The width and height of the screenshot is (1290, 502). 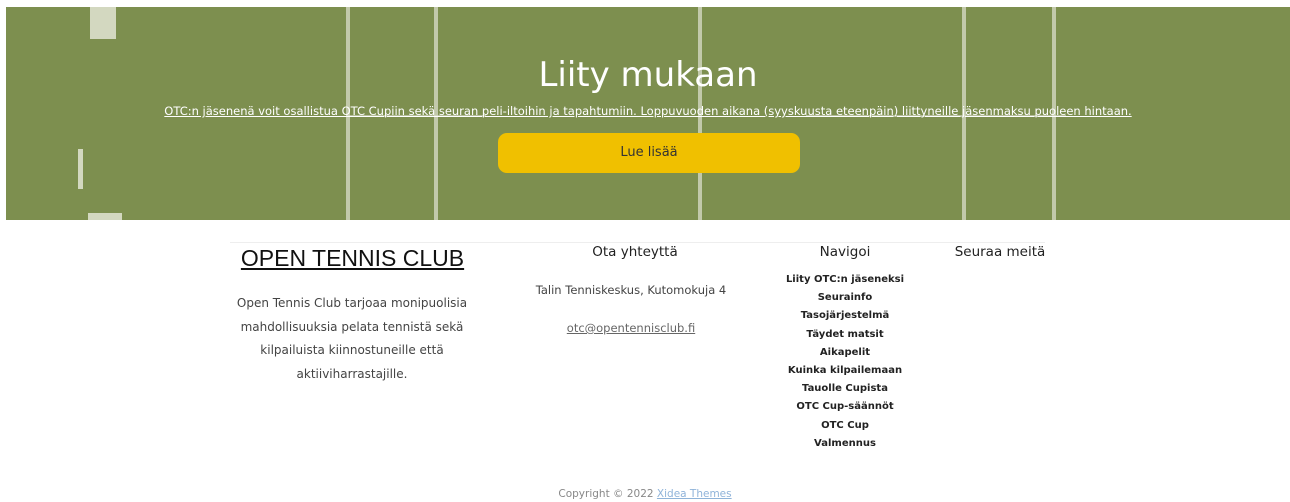 I want to click on hero-title: Liity mukaan, so click(x=648, y=75).